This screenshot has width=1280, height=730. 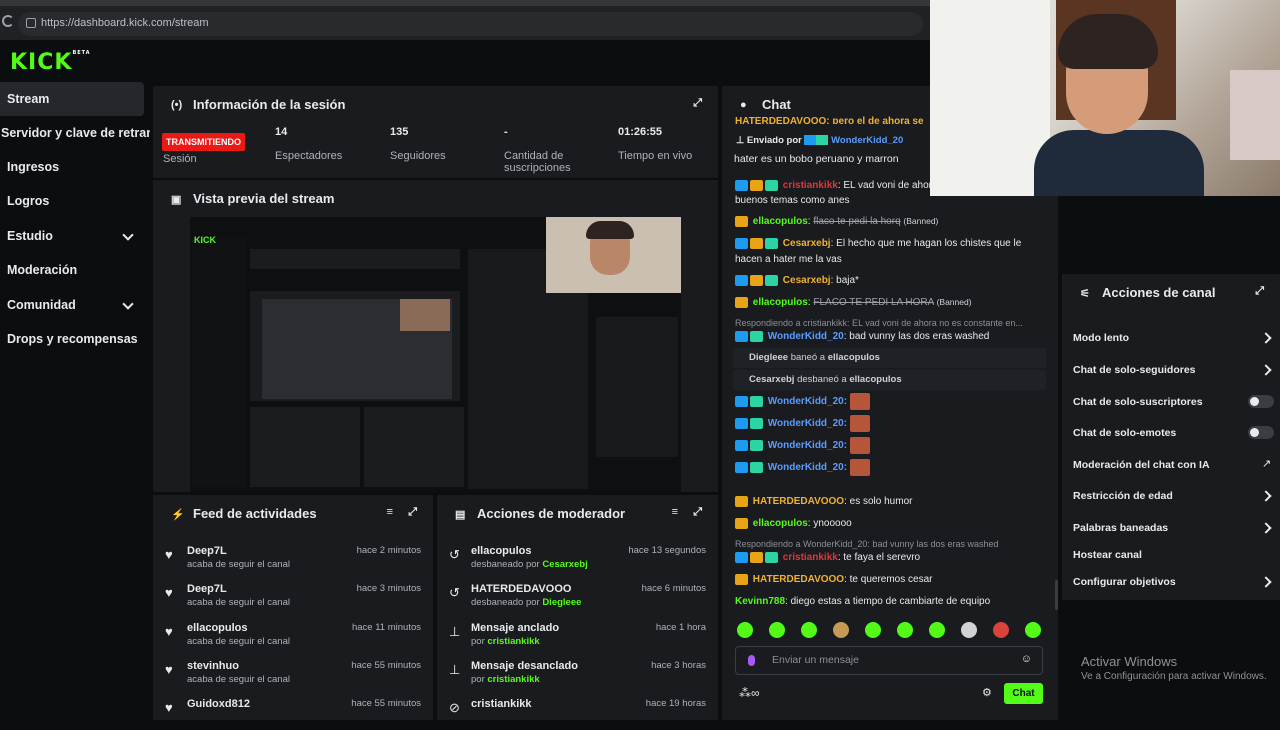 What do you see at coordinates (460, 515) in the screenshot?
I see `clipboard-icon: ▤` at bounding box center [460, 515].